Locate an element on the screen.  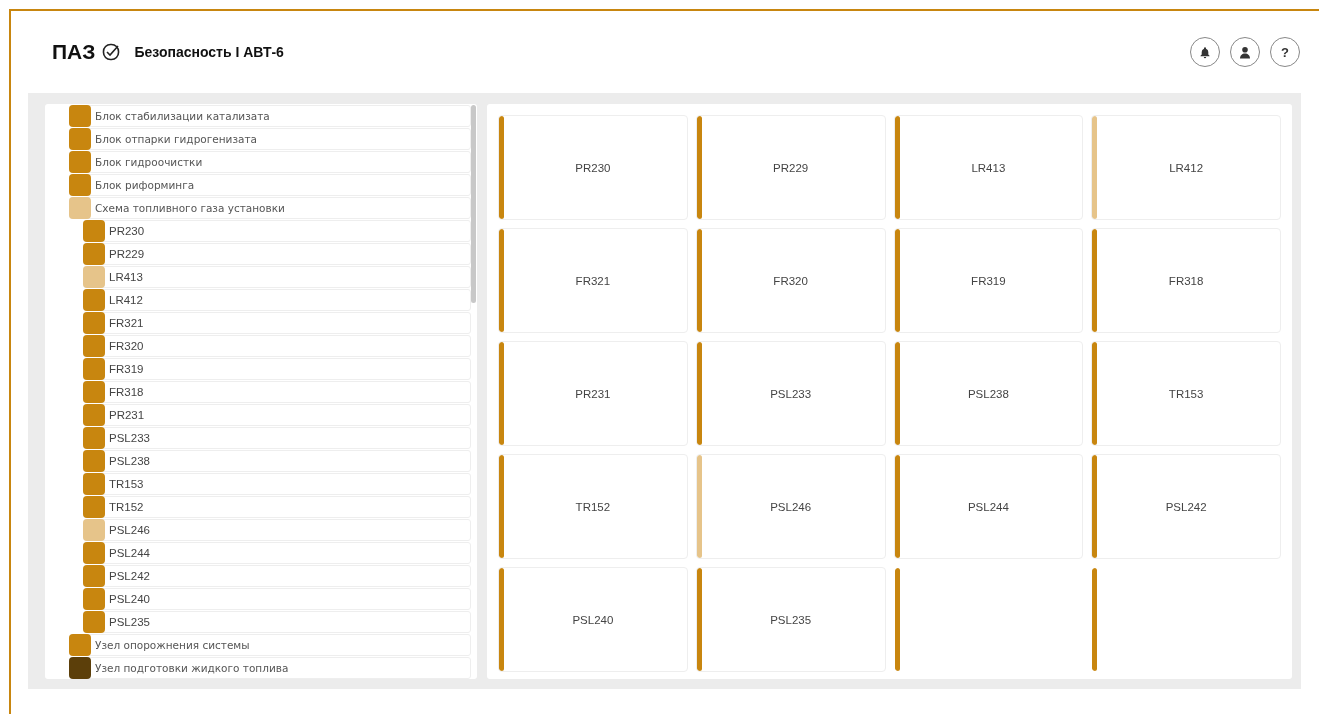
tree-item-label: Блок гидроочистки is located at coordinates (149, 162).